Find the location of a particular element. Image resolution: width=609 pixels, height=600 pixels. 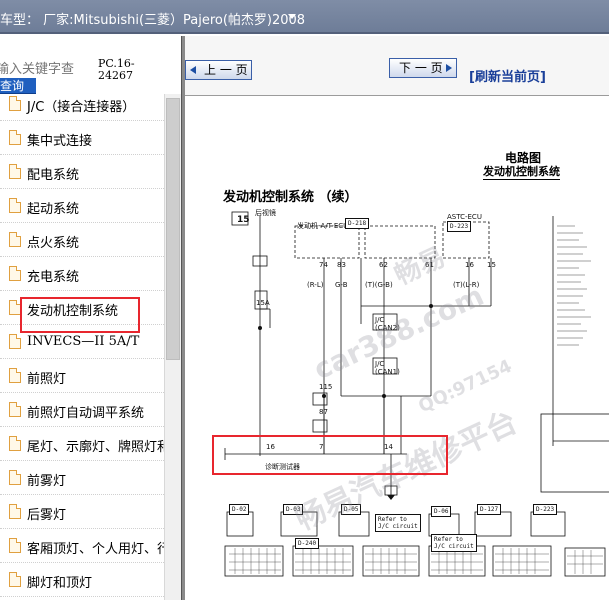

connector-label: D-218 is located at coordinates (357, 223).